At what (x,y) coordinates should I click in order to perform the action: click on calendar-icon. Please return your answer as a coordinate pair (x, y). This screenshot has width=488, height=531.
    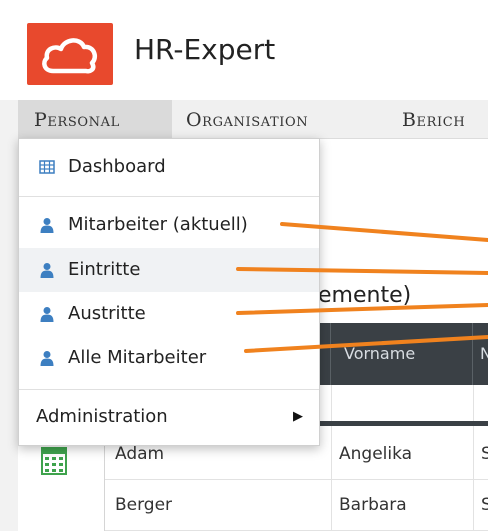
    Looking at the image, I should click on (54, 460).